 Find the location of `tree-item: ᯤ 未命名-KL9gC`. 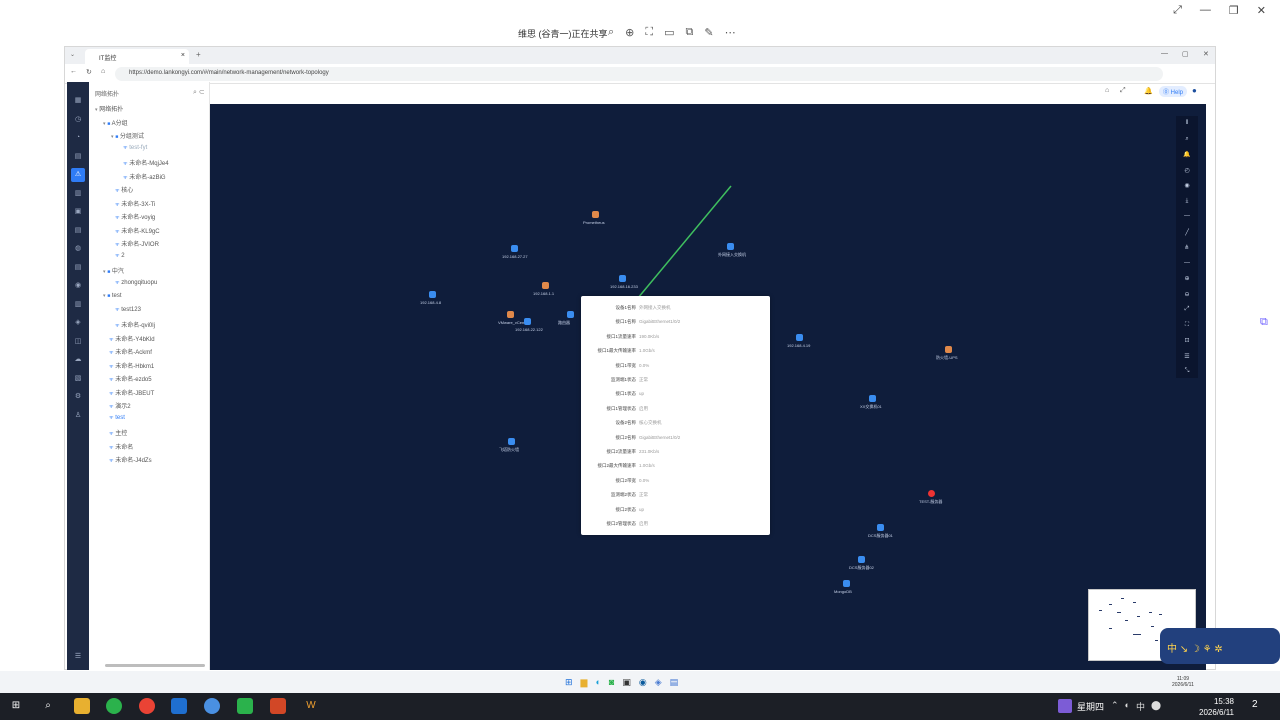

tree-item: ᯤ 未命名-KL9gC is located at coordinates (137, 230).